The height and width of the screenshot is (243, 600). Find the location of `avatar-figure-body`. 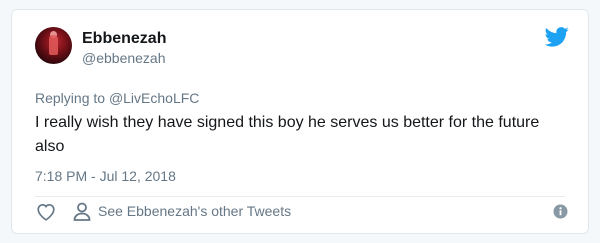

avatar-figure-body is located at coordinates (53, 45).